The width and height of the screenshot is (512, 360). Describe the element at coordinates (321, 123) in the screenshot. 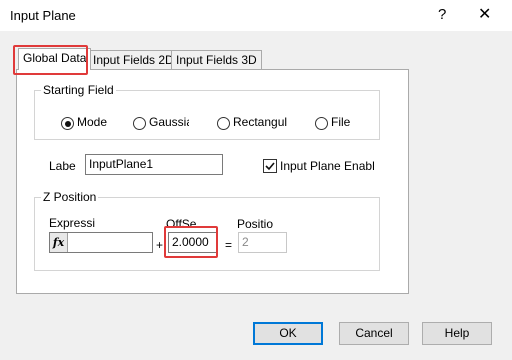

I see `radio-file` at that location.